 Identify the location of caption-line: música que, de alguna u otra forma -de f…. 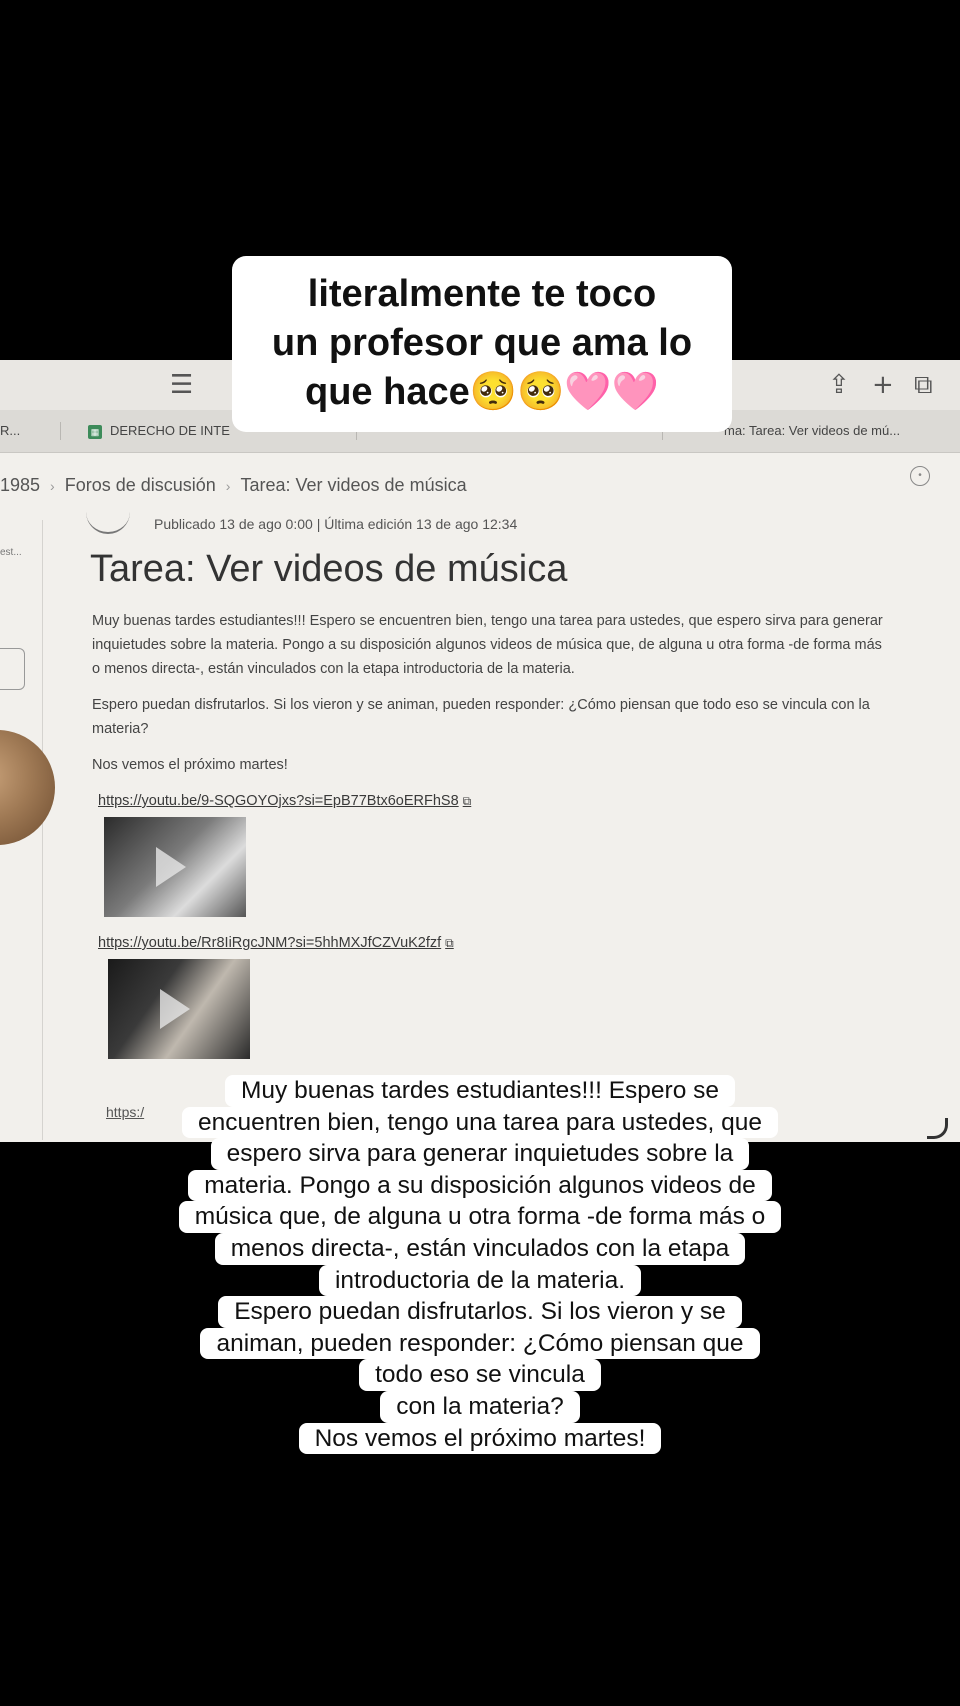
(480, 1217).